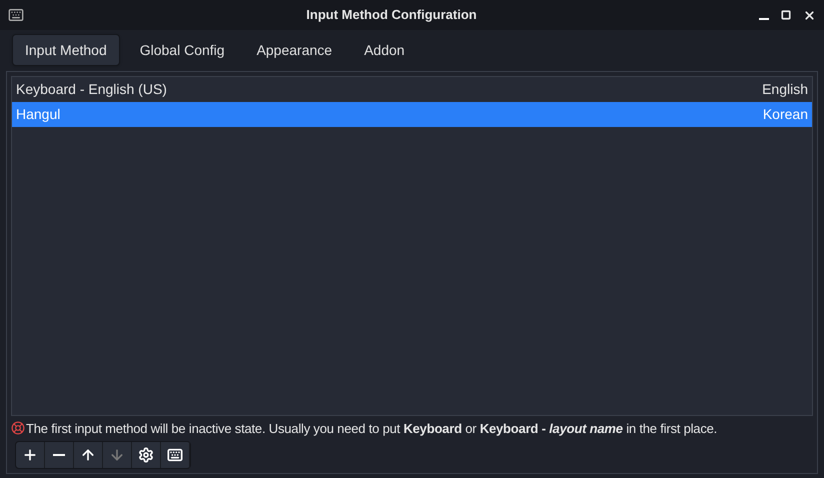 The width and height of the screenshot is (824, 478). Describe the element at coordinates (117, 455) in the screenshot. I see `down-arrow-icon` at that location.